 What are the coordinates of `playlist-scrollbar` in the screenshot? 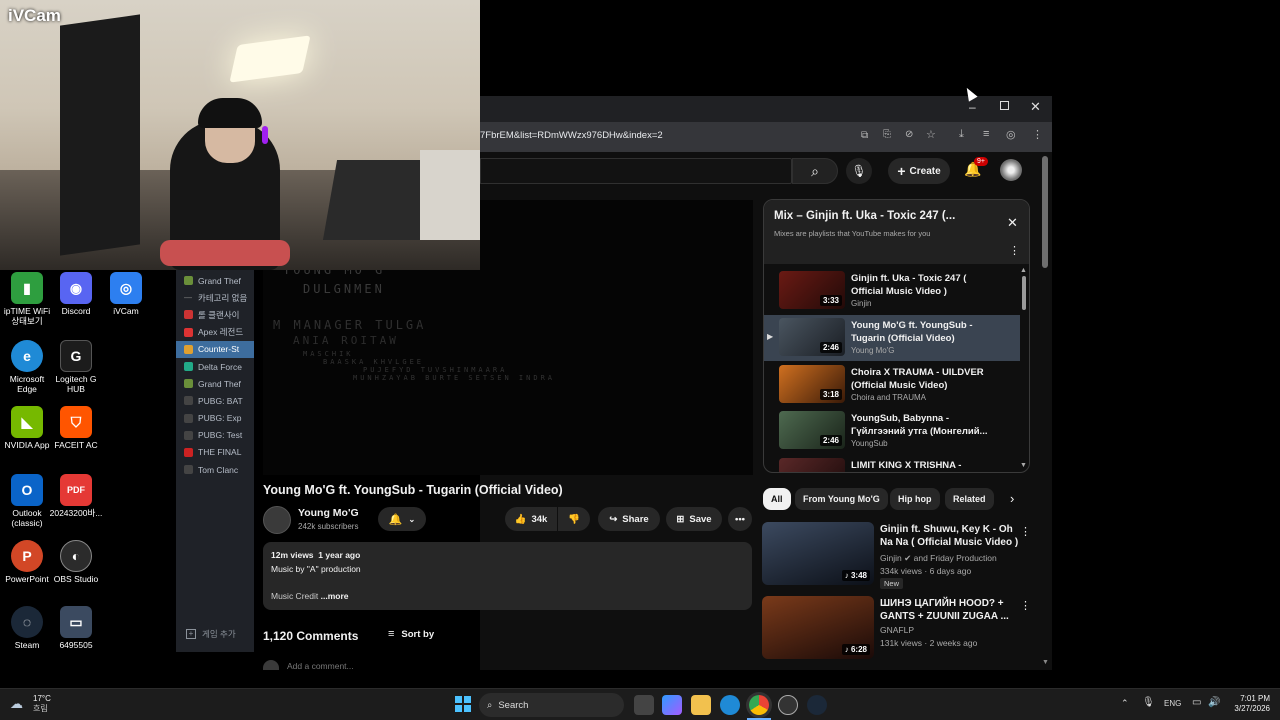 It's located at (1024, 293).